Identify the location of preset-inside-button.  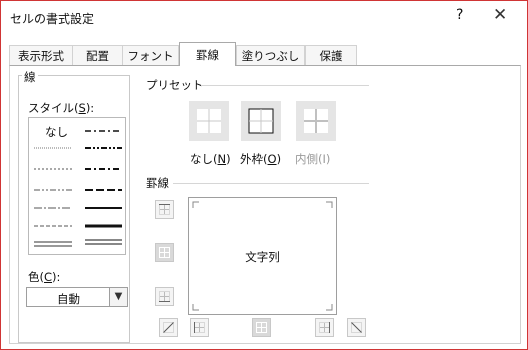
(316, 121).